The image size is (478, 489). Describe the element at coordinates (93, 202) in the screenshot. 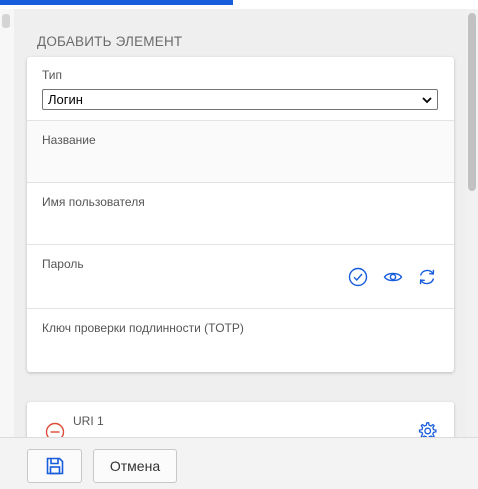

I see `username-label: Имя пользователя` at that location.